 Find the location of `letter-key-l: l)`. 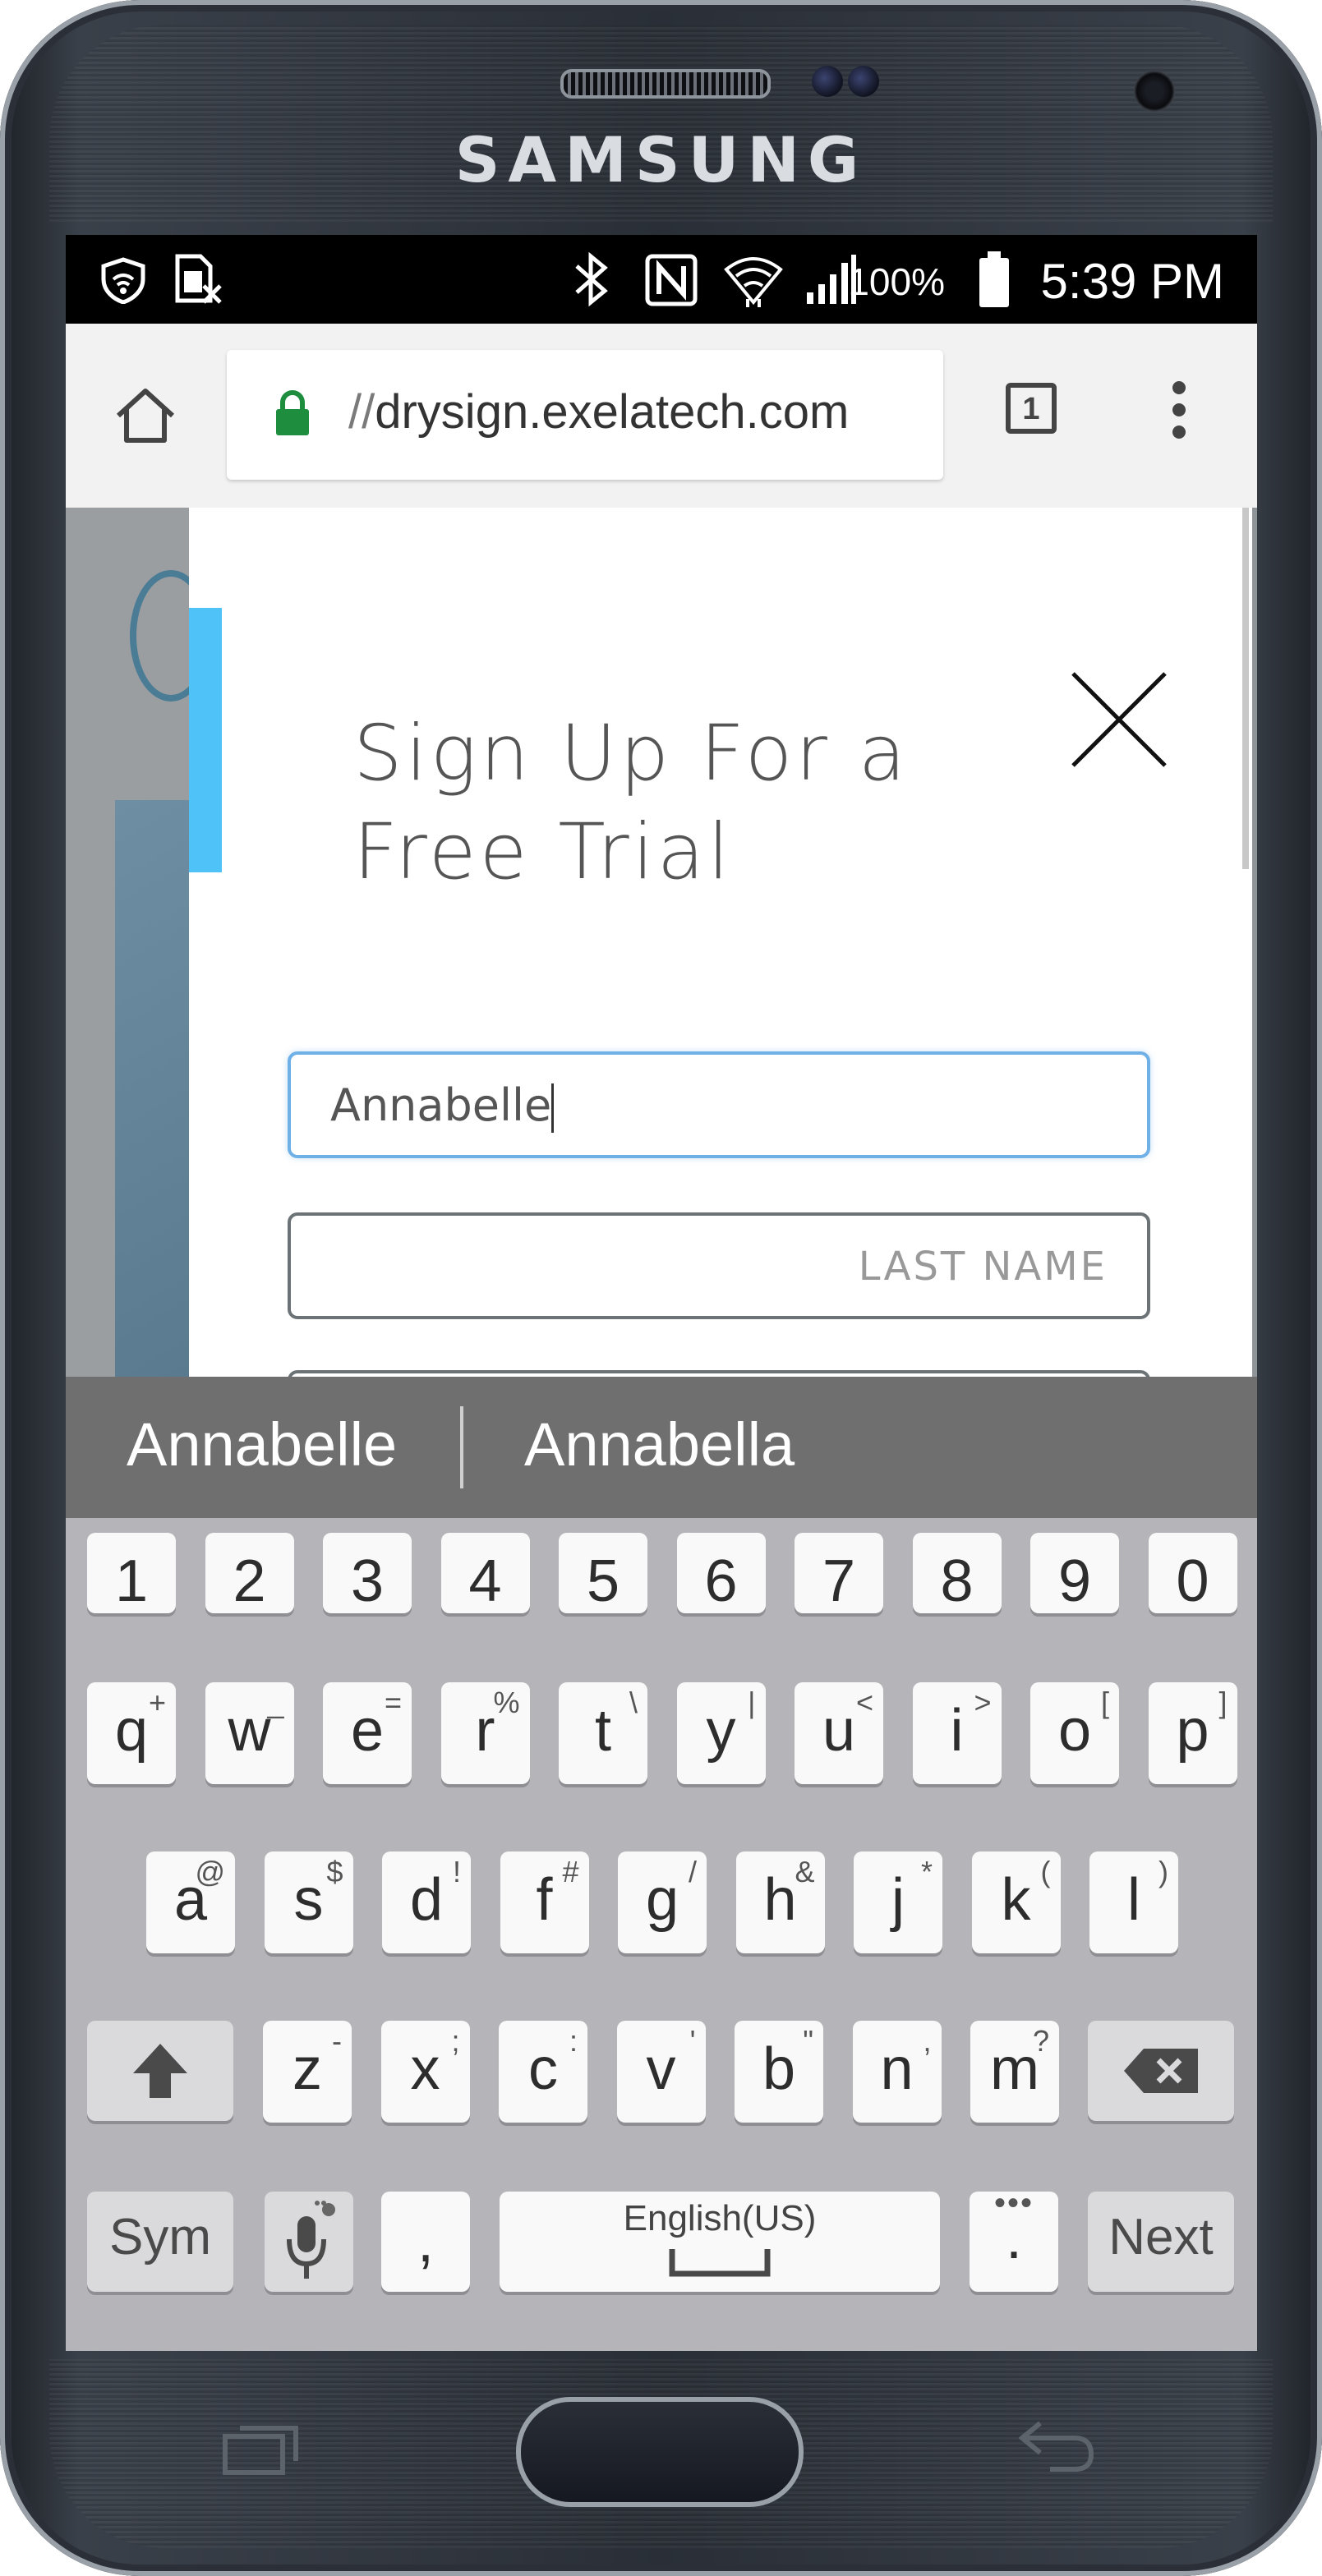

letter-key-l: l) is located at coordinates (1133, 1903).